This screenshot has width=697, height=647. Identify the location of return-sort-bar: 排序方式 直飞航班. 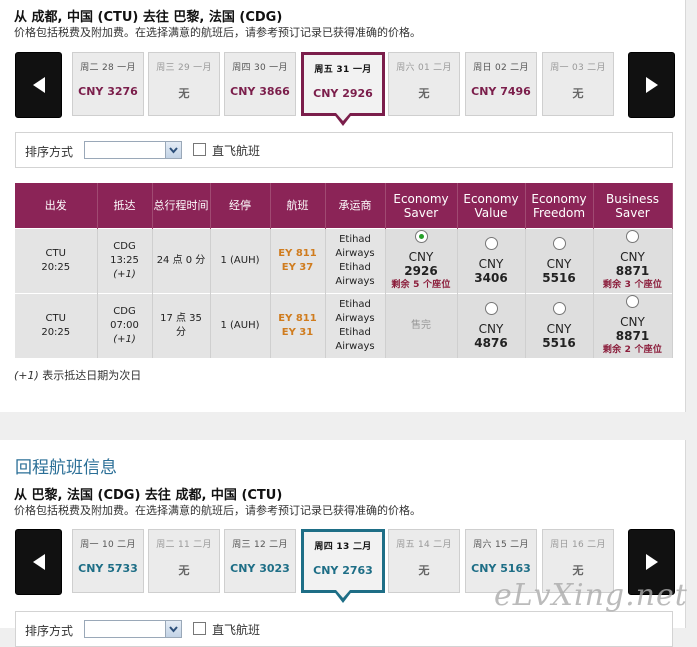
(344, 629).